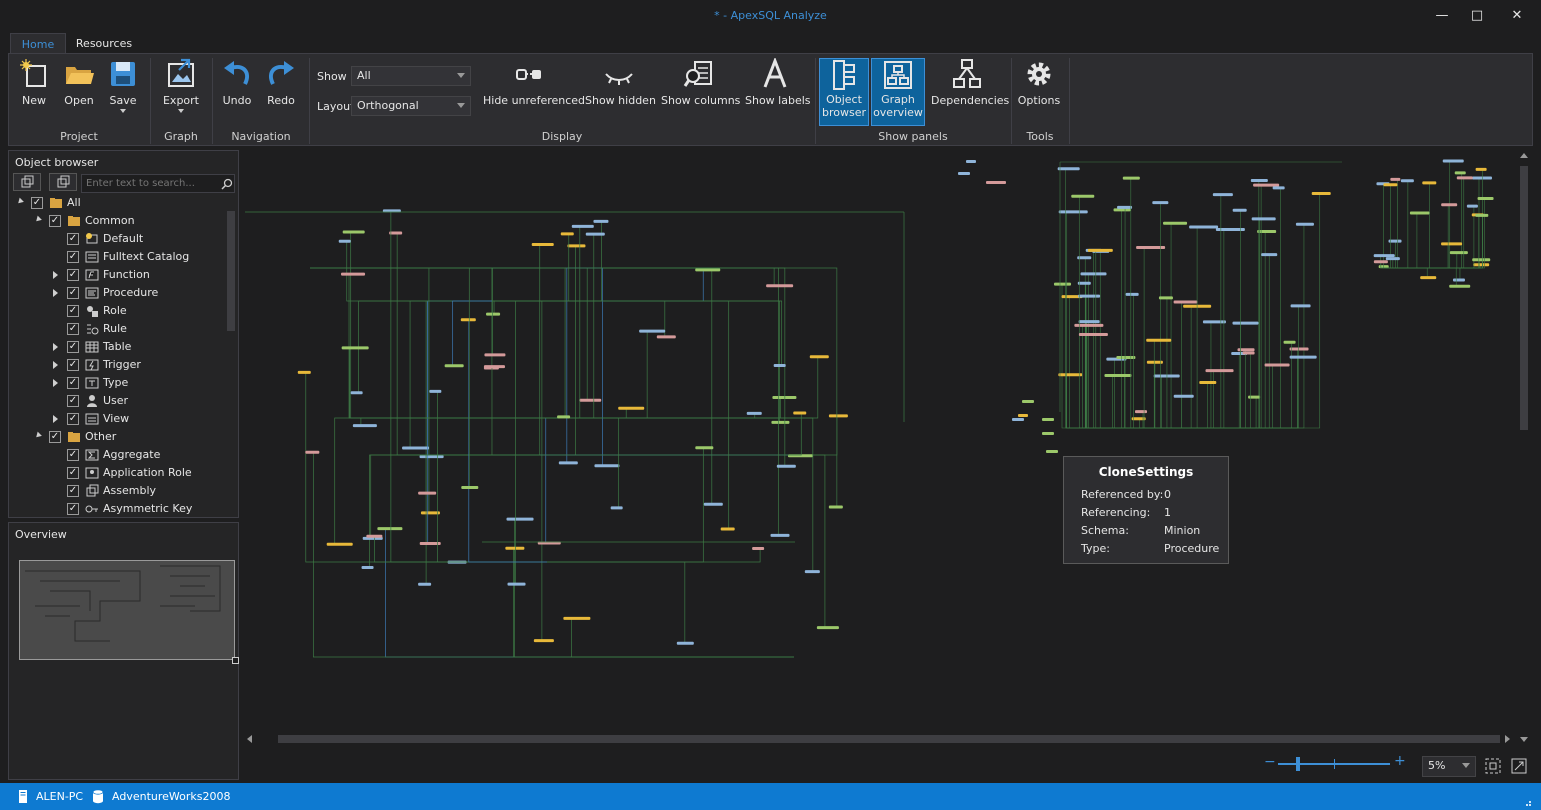 The width and height of the screenshot is (1541, 810). Describe the element at coordinates (104, 43) in the screenshot. I see `tab-resources: Resources` at that location.